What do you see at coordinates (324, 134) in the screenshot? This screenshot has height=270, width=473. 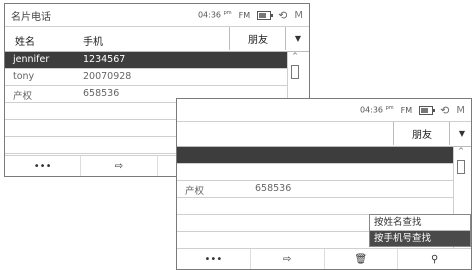 I see `list-header: 朋友 ▼` at bounding box center [324, 134].